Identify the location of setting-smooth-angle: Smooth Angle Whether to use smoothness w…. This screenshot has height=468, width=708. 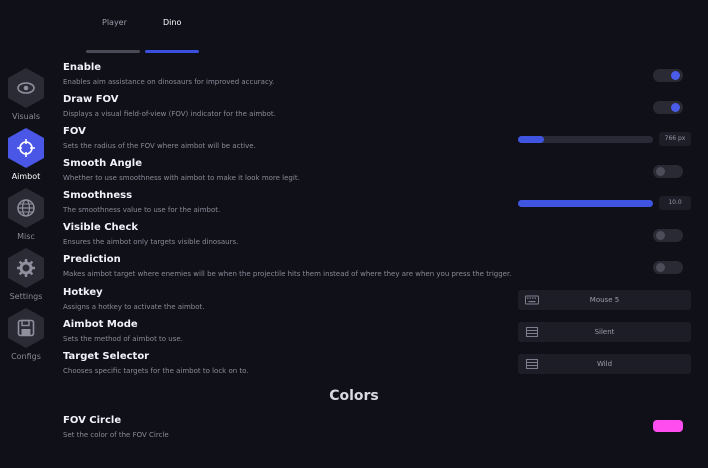
(379, 173).